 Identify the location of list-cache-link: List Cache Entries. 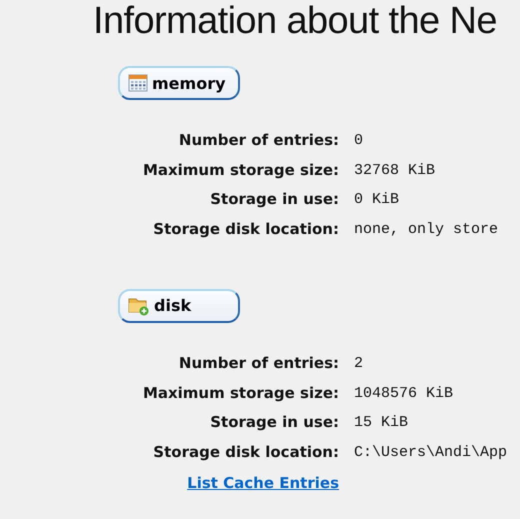
(228, 483).